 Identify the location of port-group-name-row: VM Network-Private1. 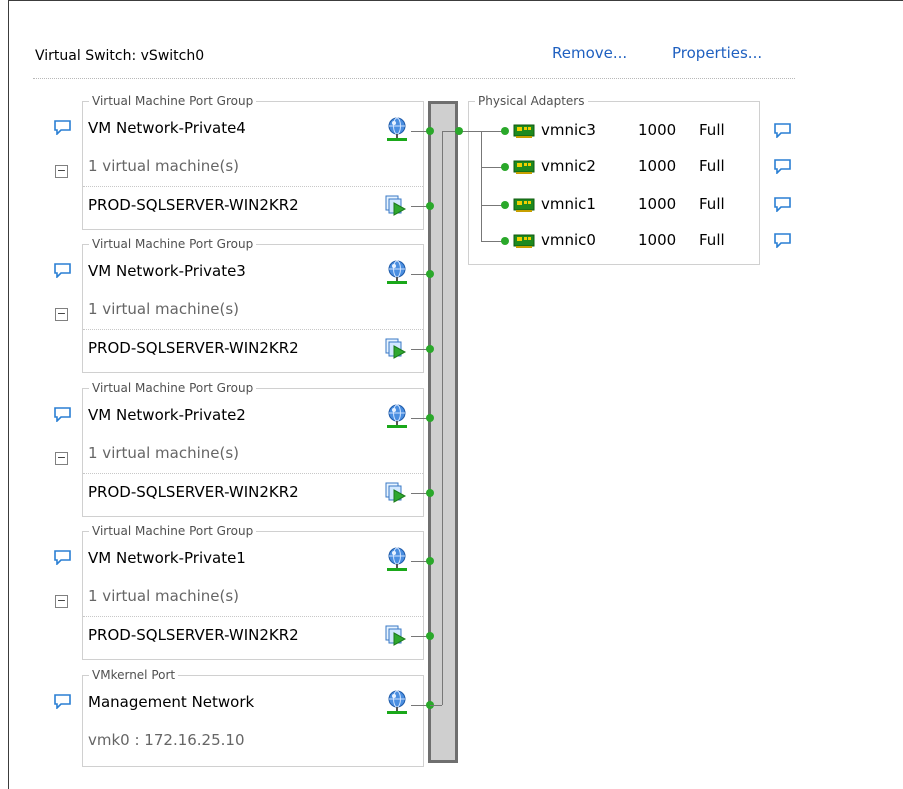
(253, 558).